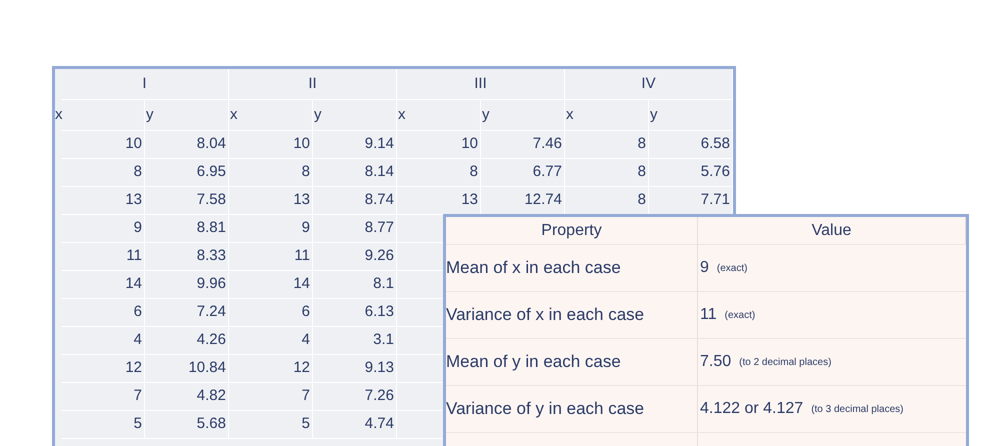 This screenshot has width=985, height=446. I want to click on table-cell-text: 10.84, so click(207, 368).